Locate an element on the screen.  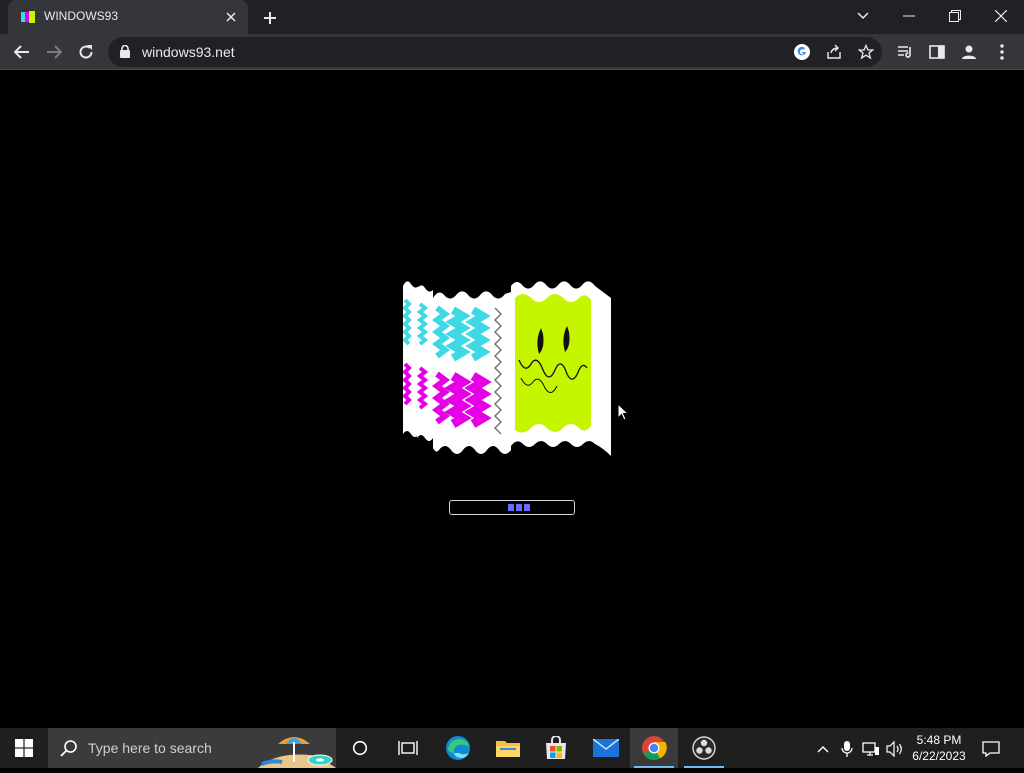
windows93-logo-image is located at coordinates (508, 371).